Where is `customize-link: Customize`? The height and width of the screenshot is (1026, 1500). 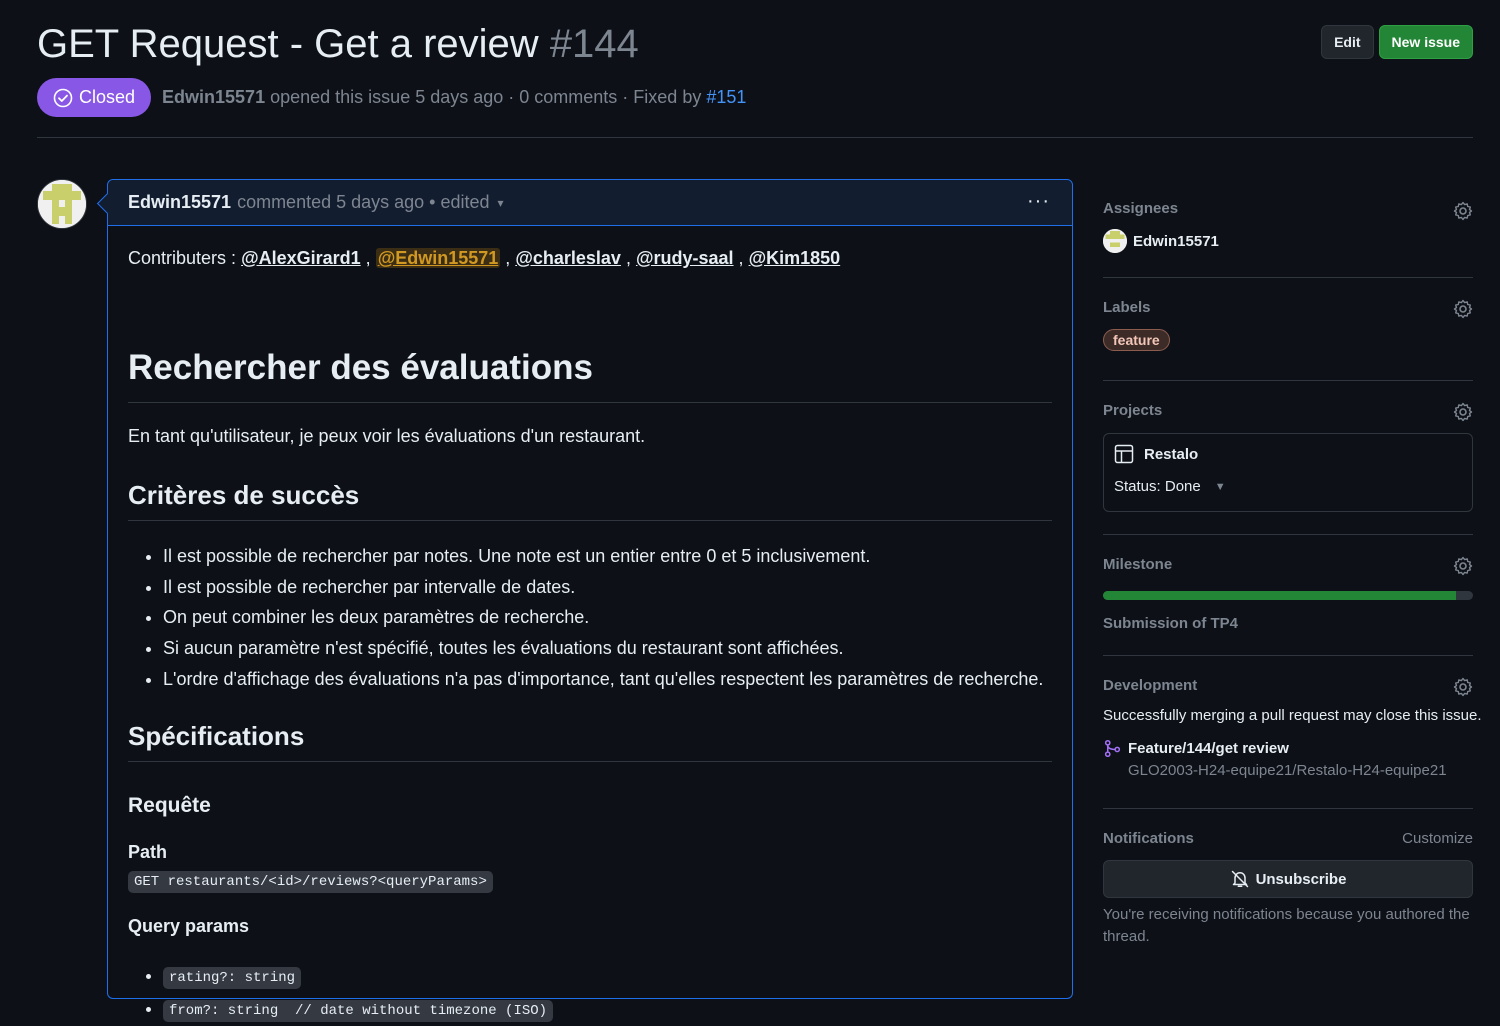 customize-link: Customize is located at coordinates (1437, 838).